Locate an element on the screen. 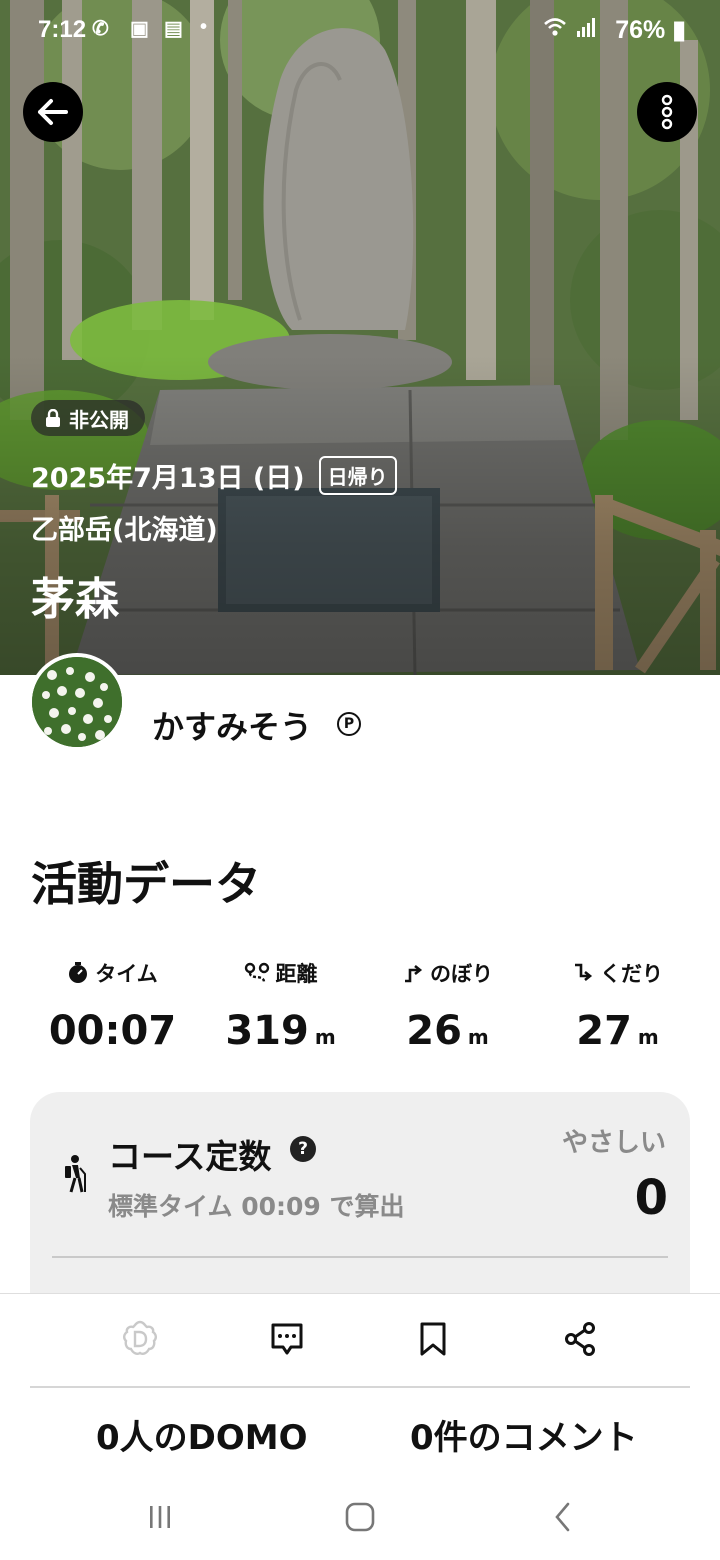 The width and height of the screenshot is (720, 1560). back-nav-icon is located at coordinates (562, 1517).